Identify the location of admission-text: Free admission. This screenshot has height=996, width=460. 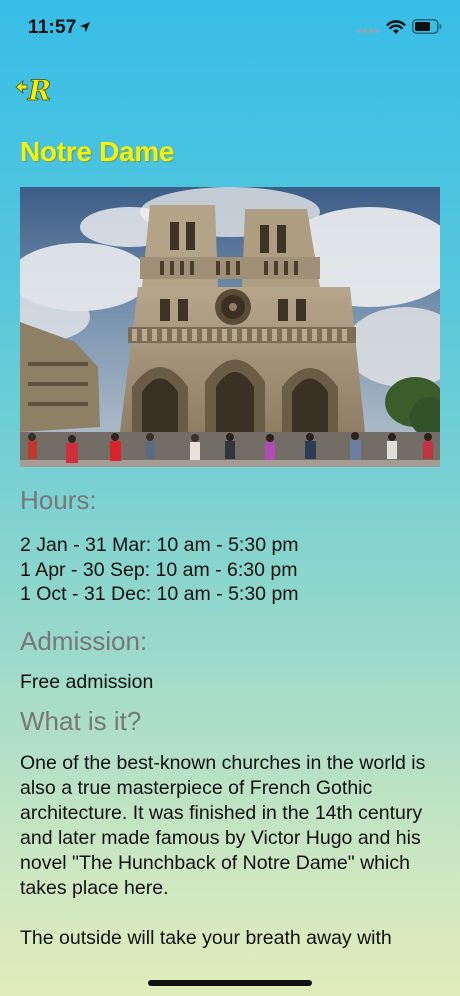
(87, 681).